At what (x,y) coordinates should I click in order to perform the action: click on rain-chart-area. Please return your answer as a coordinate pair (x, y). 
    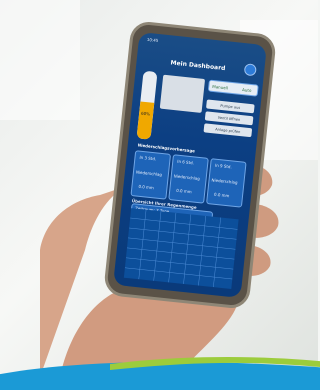
    Looking at the image, I should click on (181, 248).